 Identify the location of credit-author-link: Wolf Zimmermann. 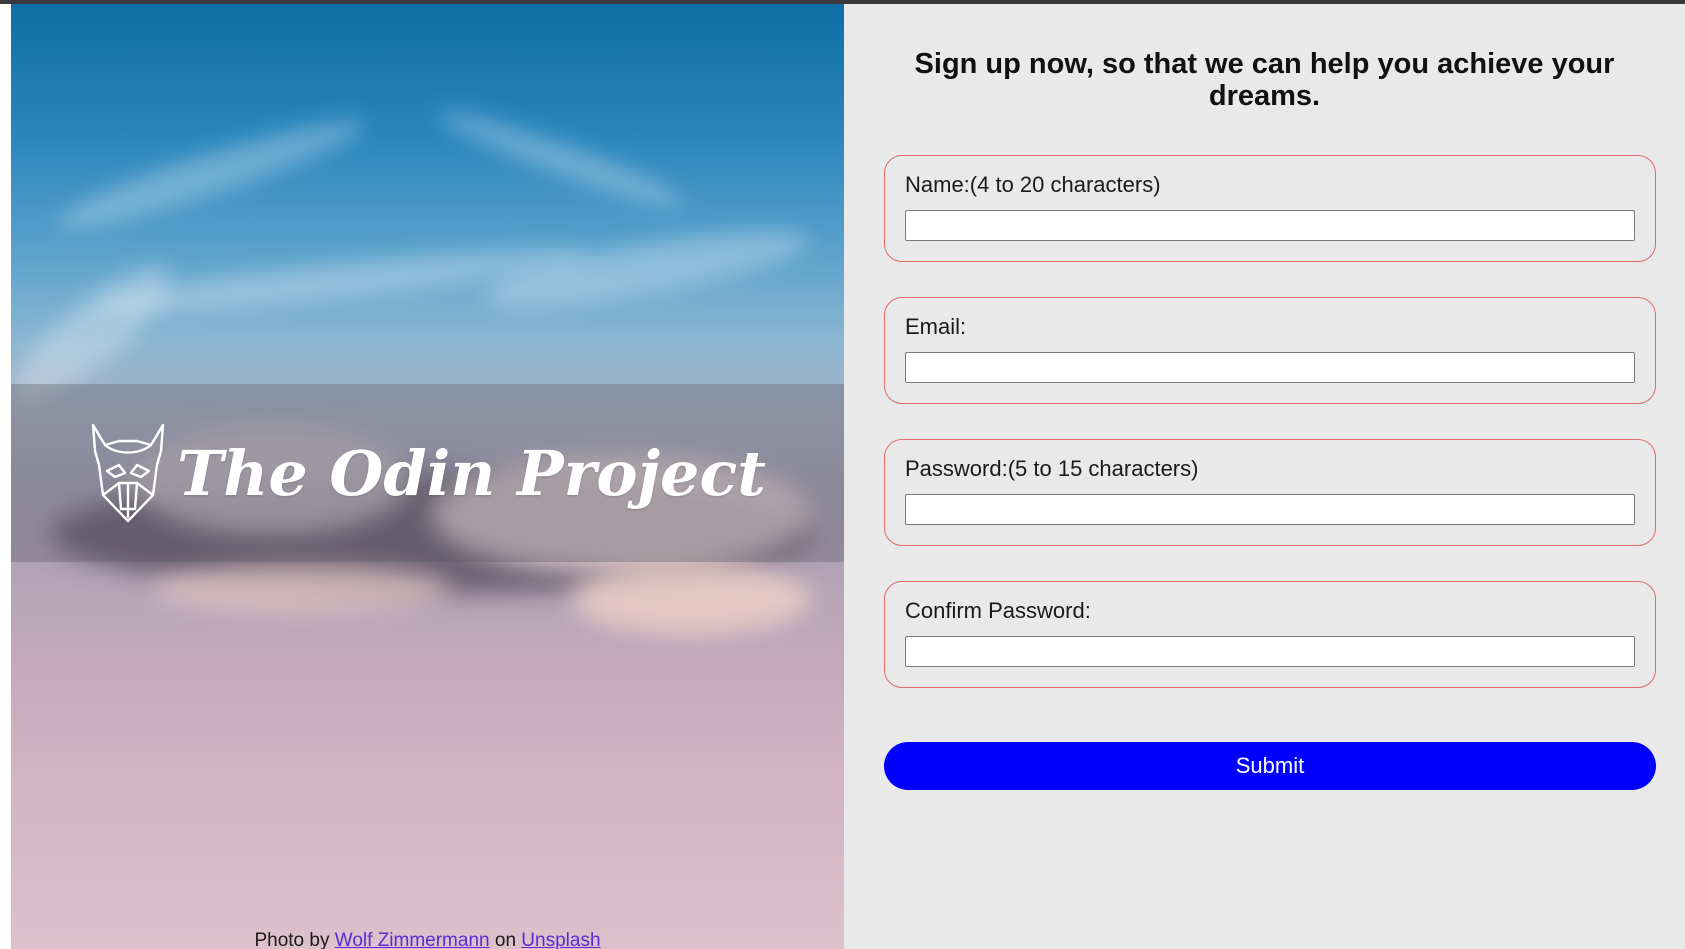
(412, 939).